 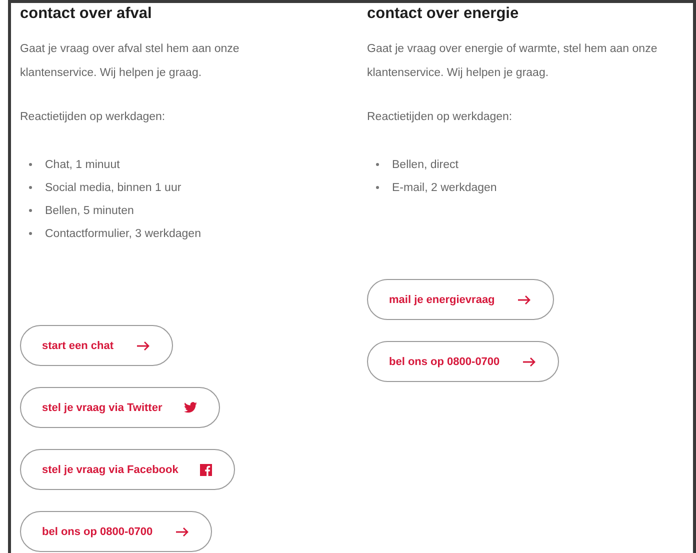 I want to click on section-title: contact over energie, so click(x=443, y=14).